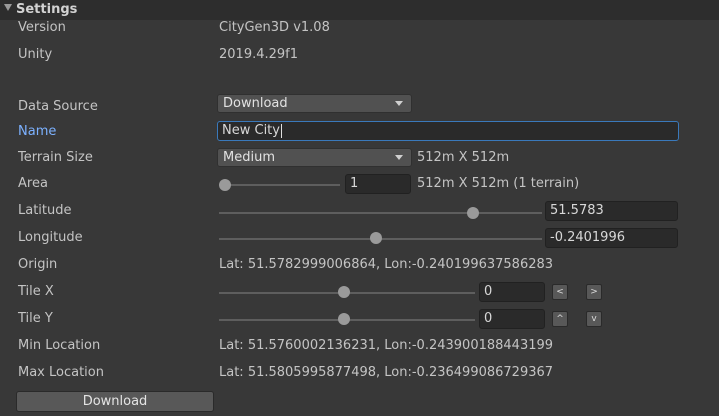 This screenshot has height=416, width=719. I want to click on tile-y-up-button: ^, so click(560, 319).